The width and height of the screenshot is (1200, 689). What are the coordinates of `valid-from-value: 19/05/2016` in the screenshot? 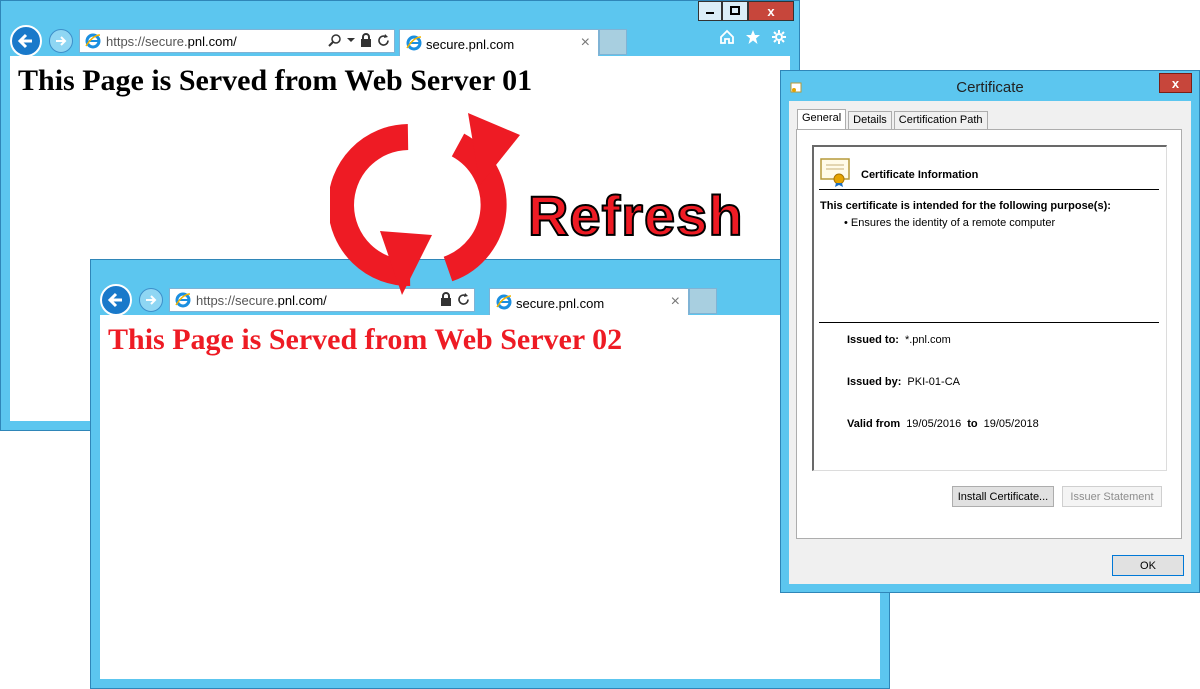 It's located at (934, 424).